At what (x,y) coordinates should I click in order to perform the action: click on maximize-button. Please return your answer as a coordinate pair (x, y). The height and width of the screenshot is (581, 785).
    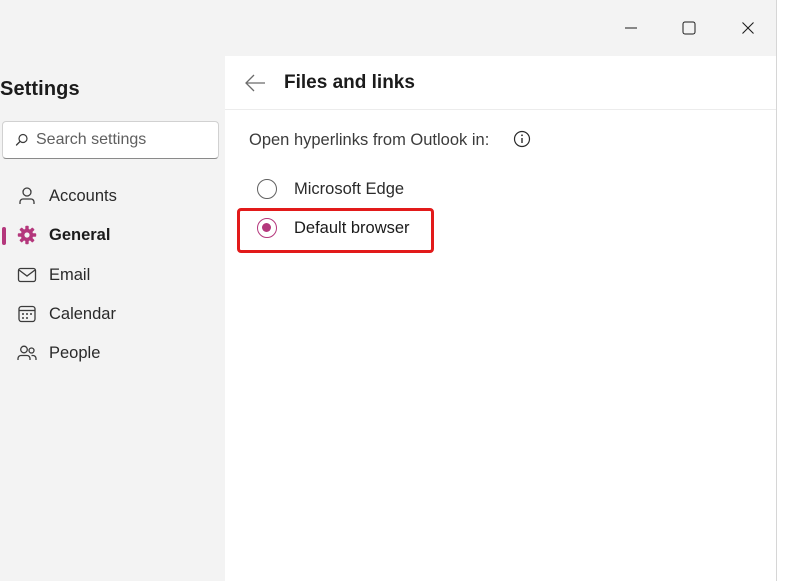
    Looking at the image, I should click on (689, 28).